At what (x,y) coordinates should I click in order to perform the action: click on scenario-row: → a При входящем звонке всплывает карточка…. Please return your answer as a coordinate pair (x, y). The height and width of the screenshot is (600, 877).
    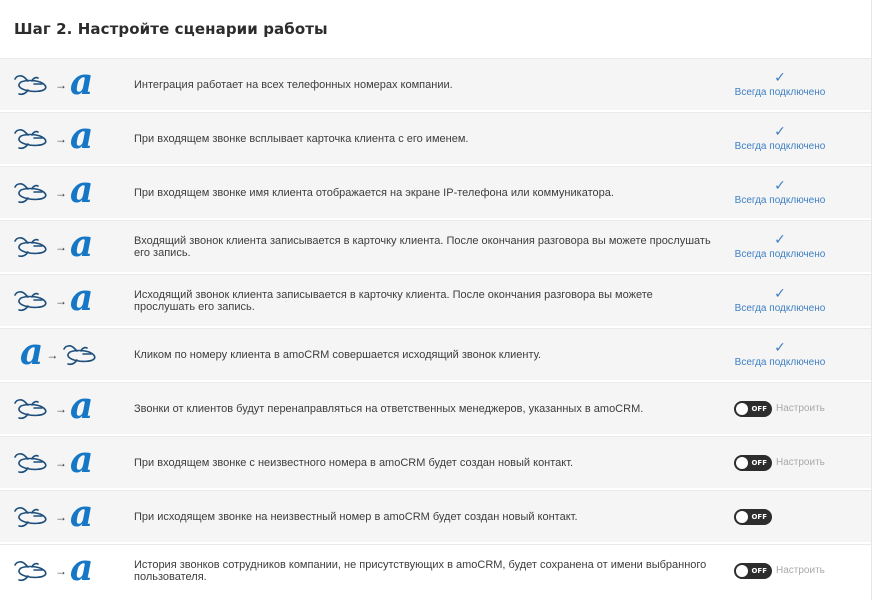
    Looking at the image, I should click on (435, 138).